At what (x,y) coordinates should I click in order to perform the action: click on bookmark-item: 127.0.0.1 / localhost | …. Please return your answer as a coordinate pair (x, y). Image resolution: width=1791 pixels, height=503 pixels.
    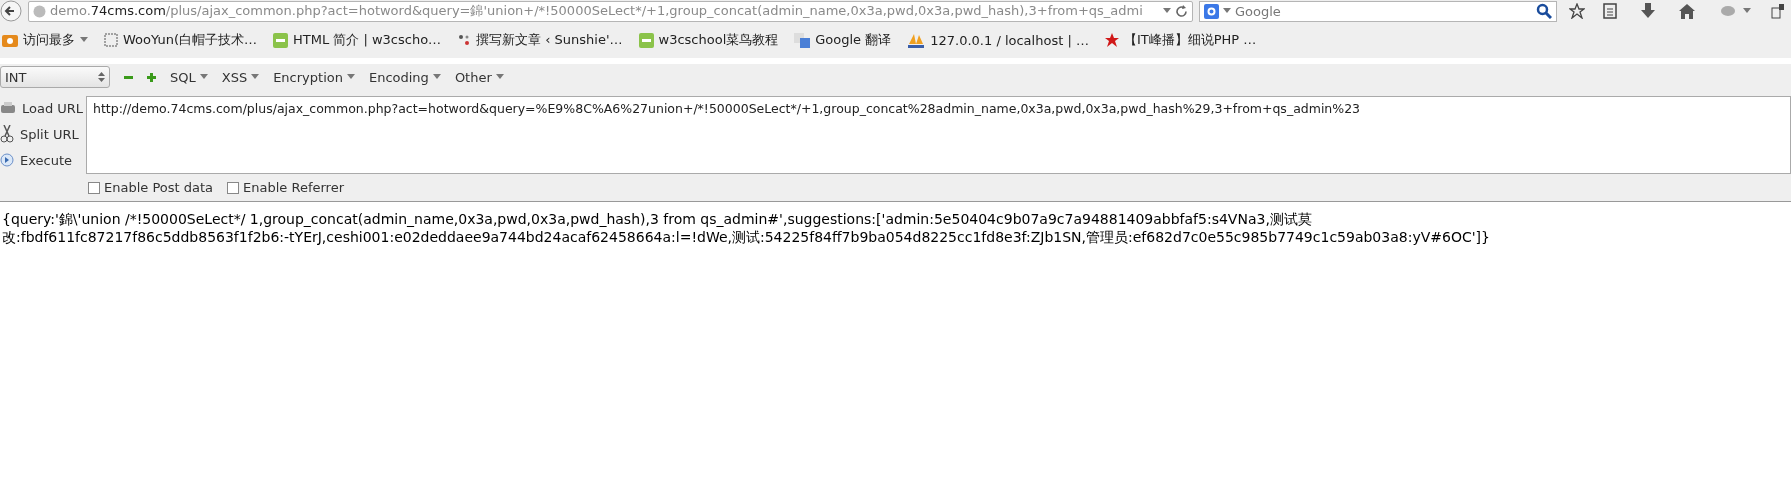
    Looking at the image, I should click on (998, 40).